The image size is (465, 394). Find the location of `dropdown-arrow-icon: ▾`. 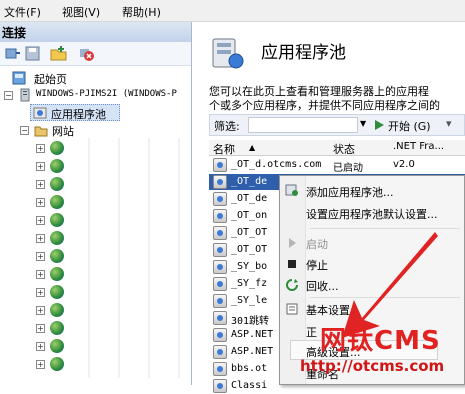

dropdown-arrow-icon: ▾ is located at coordinates (449, 123).